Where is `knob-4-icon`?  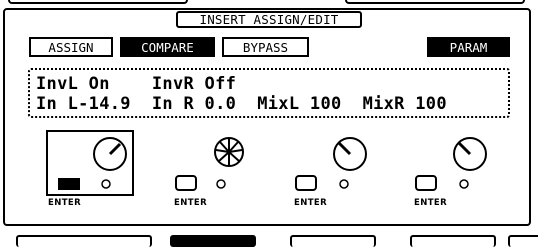
knob-4-icon is located at coordinates (452, 165).